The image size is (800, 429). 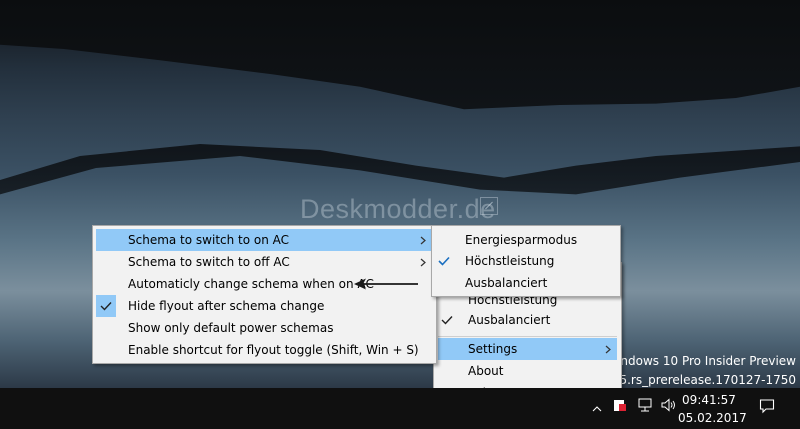 What do you see at coordinates (527, 371) in the screenshot?
I see `tray-menu-item-about: About` at bounding box center [527, 371].